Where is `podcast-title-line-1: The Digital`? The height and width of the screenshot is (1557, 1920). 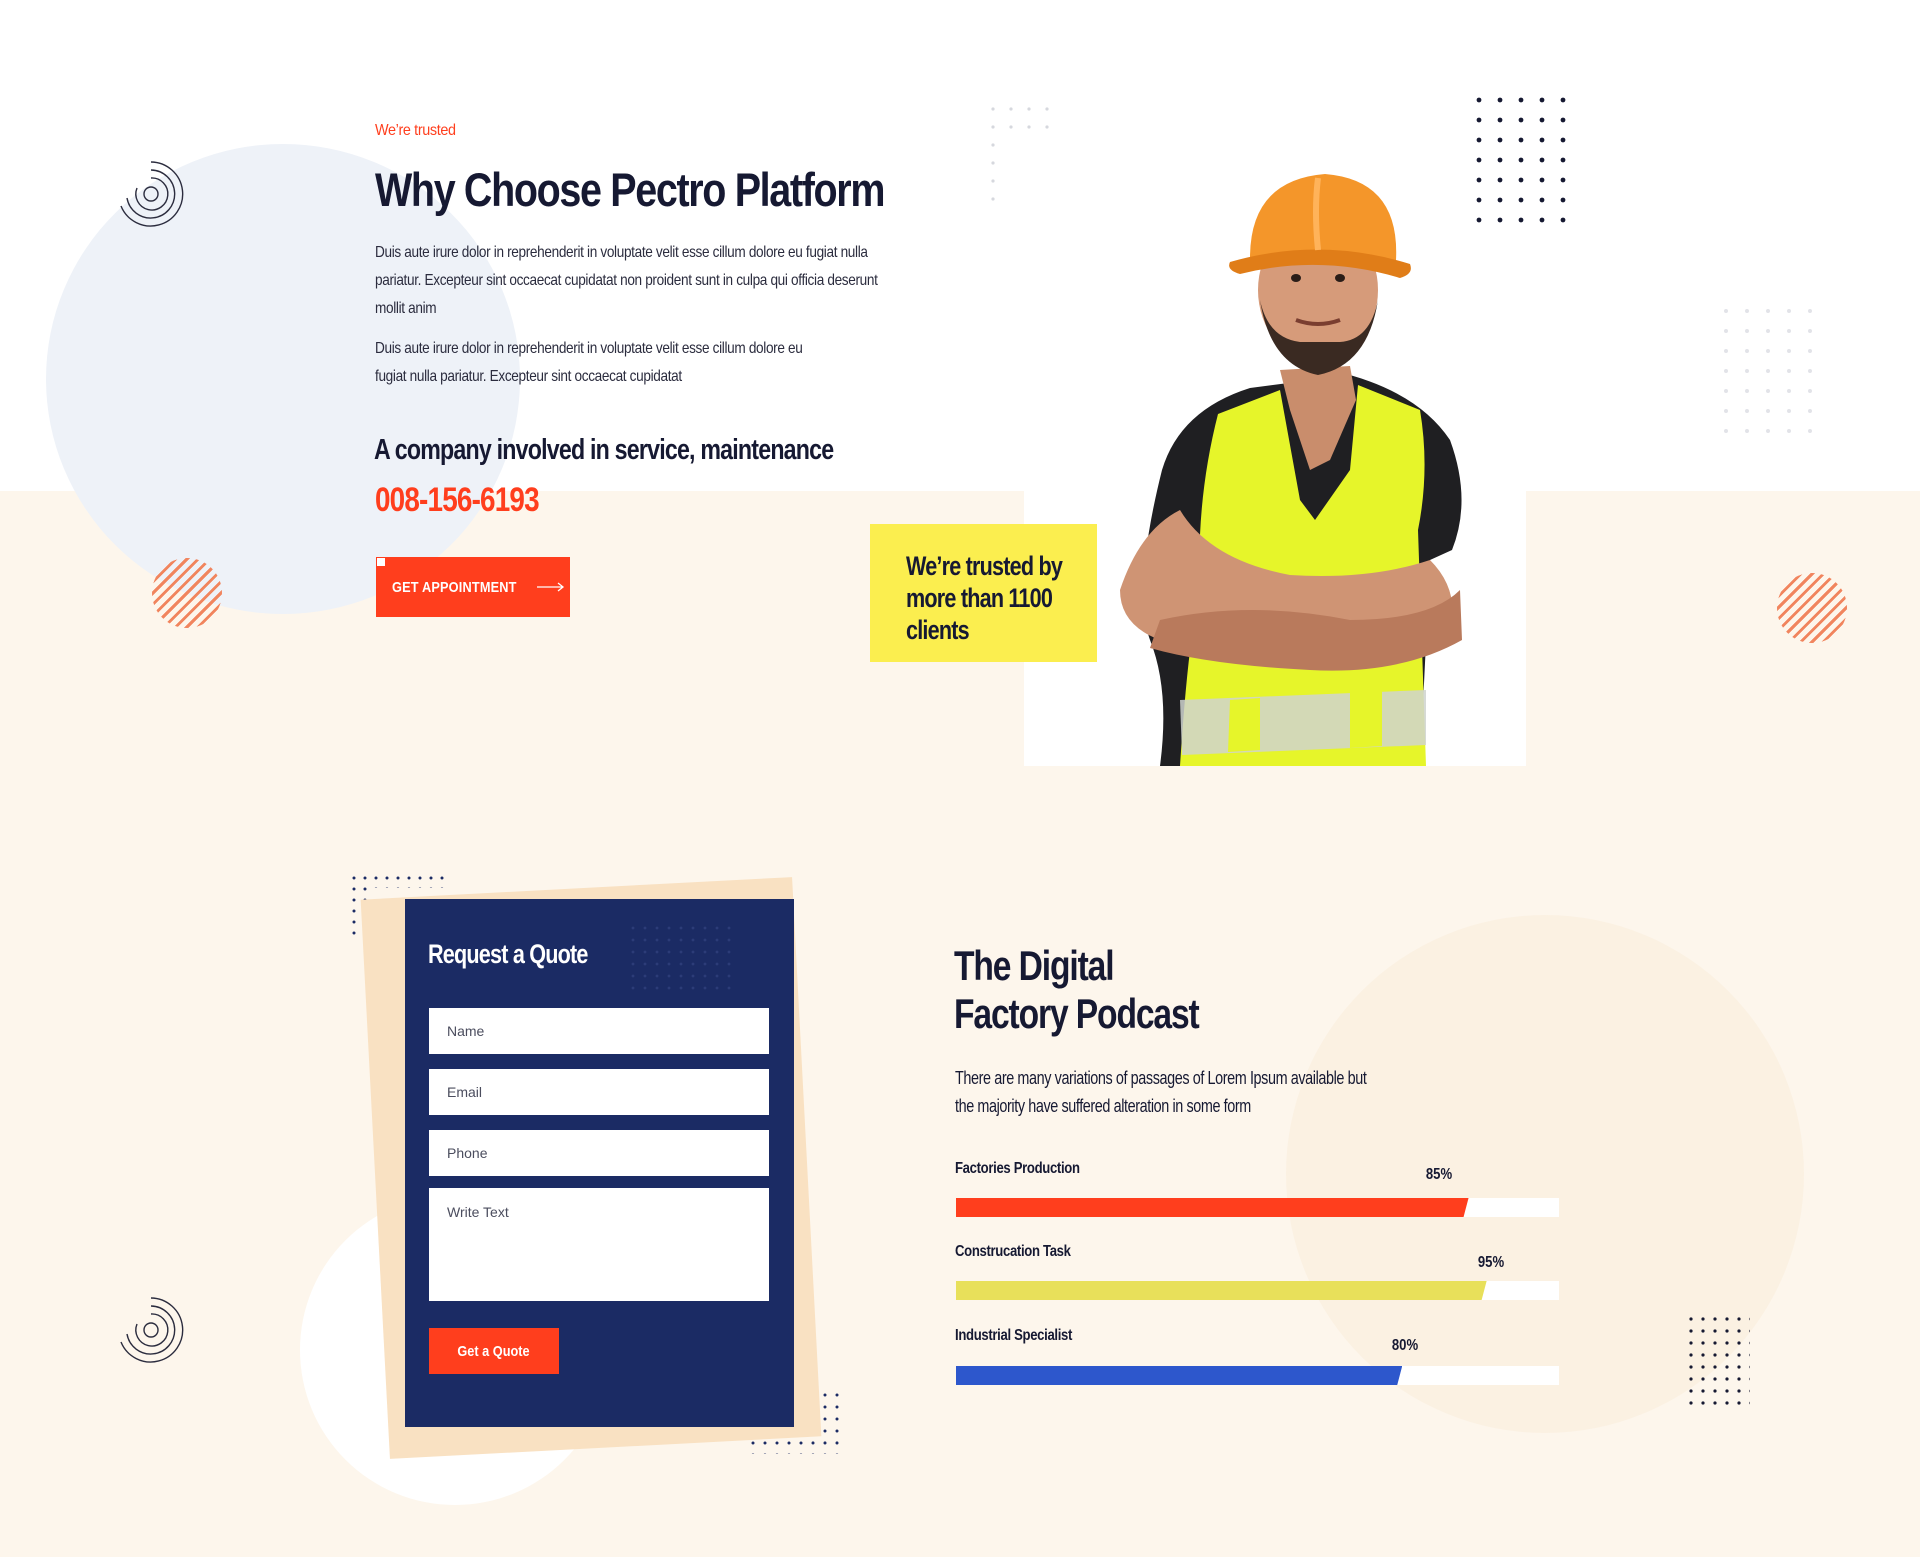
podcast-title-line-1: The Digital is located at coordinates (1034, 965).